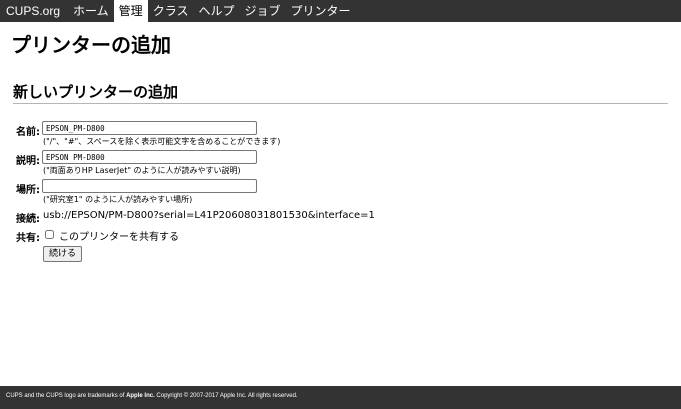  What do you see at coordinates (340, 103) in the screenshot?
I see `section-divider` at bounding box center [340, 103].